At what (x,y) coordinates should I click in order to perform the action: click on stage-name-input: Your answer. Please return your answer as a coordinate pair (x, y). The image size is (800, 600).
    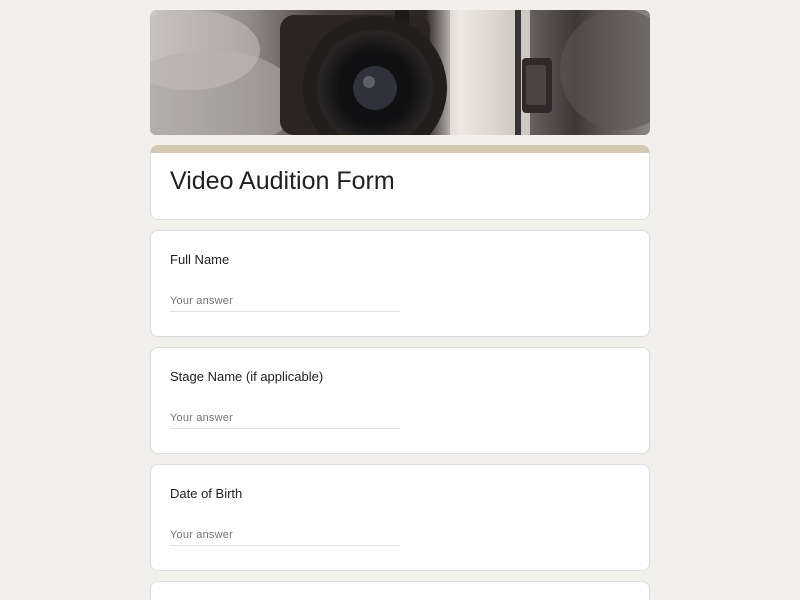
    Looking at the image, I should click on (285, 420).